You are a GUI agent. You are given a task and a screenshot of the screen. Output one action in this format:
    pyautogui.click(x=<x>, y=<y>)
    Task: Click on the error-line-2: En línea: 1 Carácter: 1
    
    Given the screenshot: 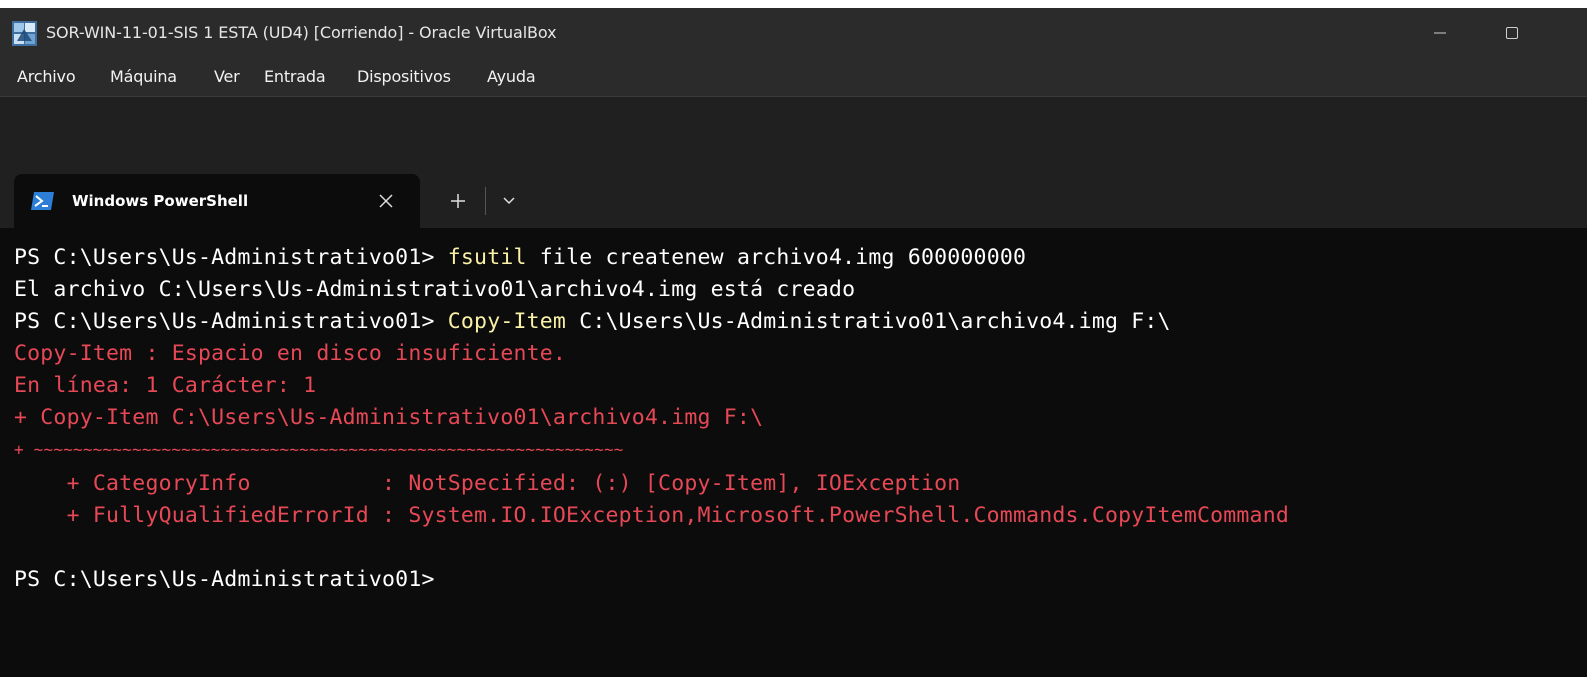 What is the action you would take?
    pyautogui.click(x=165, y=385)
    